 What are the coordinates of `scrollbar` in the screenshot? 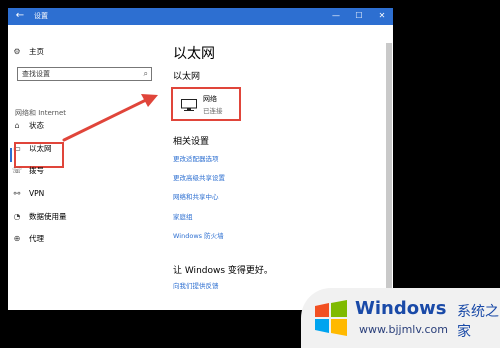 It's located at (389, 174).